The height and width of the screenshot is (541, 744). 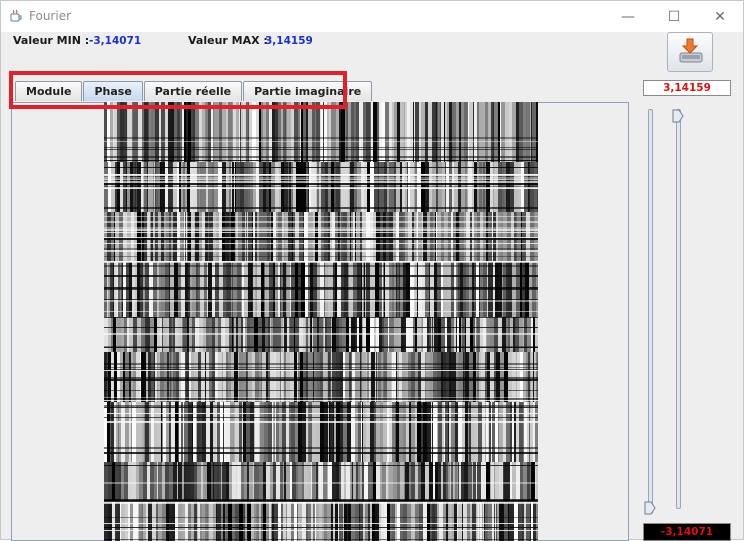 I want to click on max-value: 3,14159, so click(x=289, y=41).